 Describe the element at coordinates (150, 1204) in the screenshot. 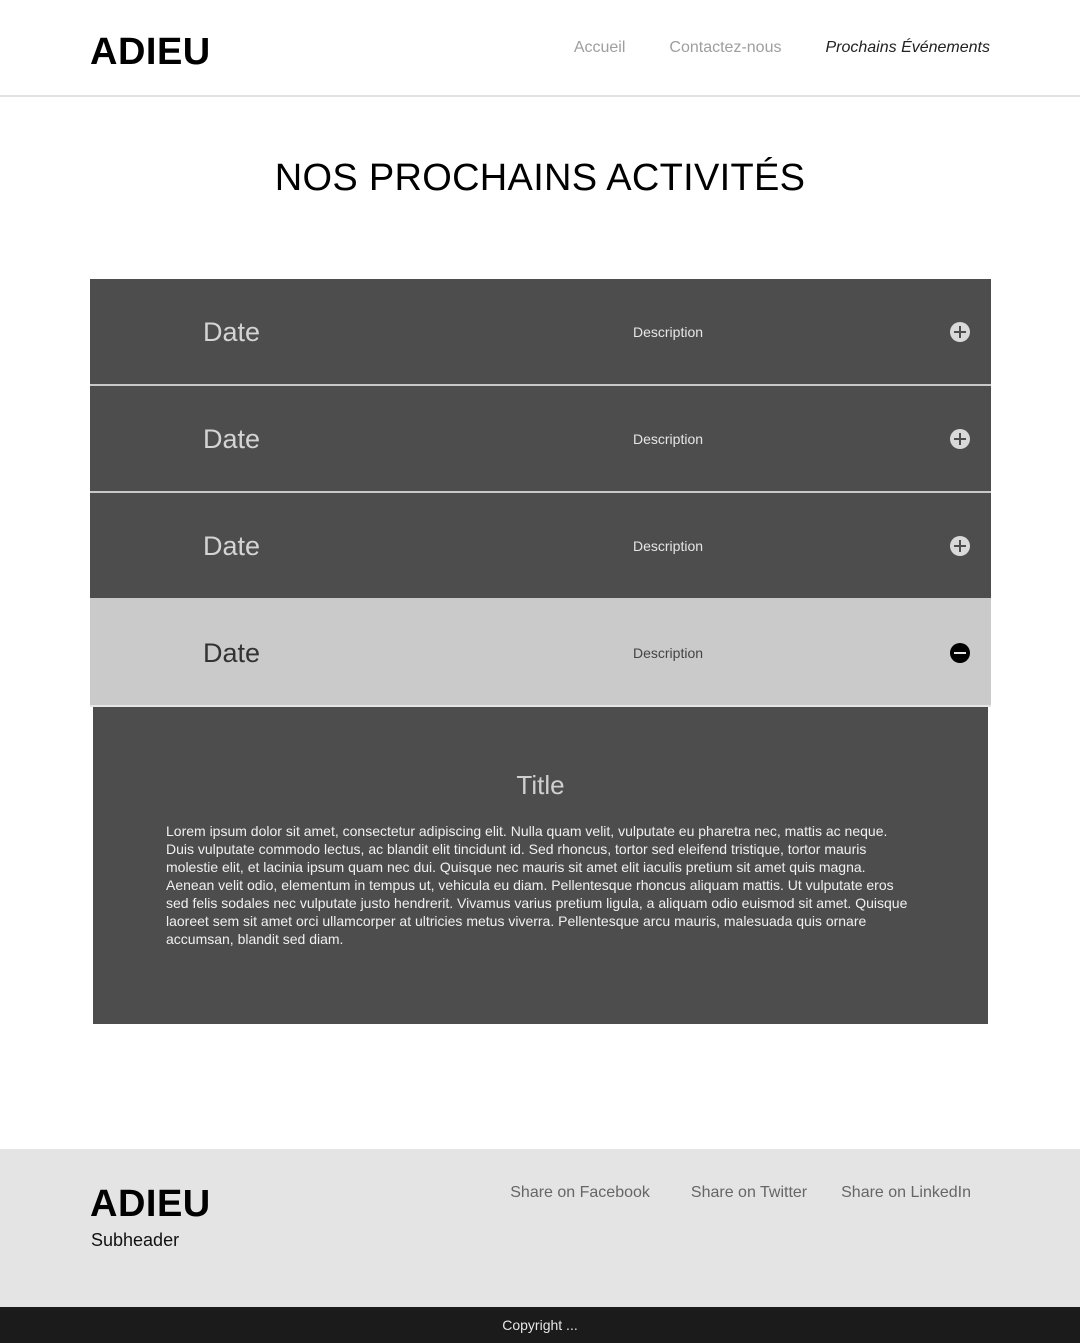

I see `footer-logo: ADIEU` at that location.